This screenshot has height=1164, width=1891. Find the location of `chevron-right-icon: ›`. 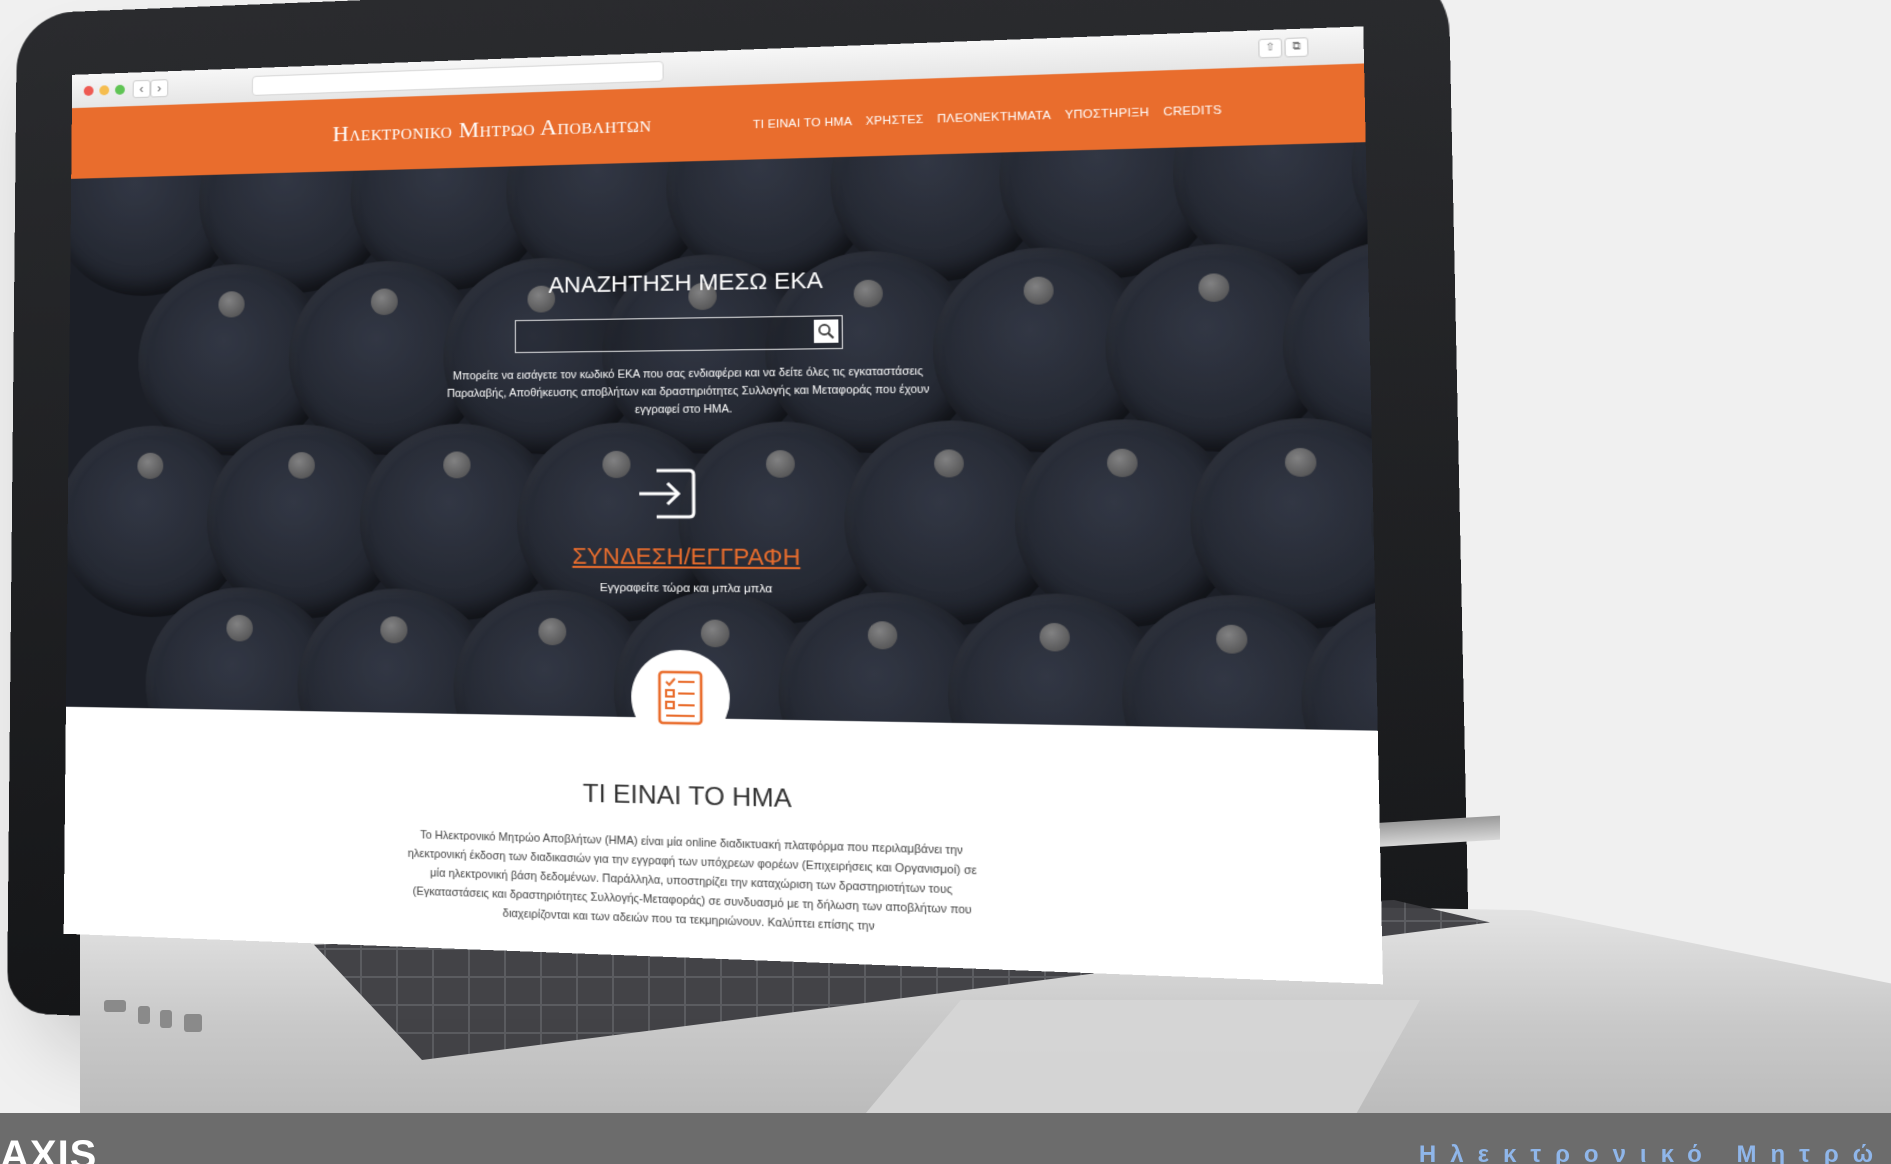

chevron-right-icon: › is located at coordinates (159, 88).